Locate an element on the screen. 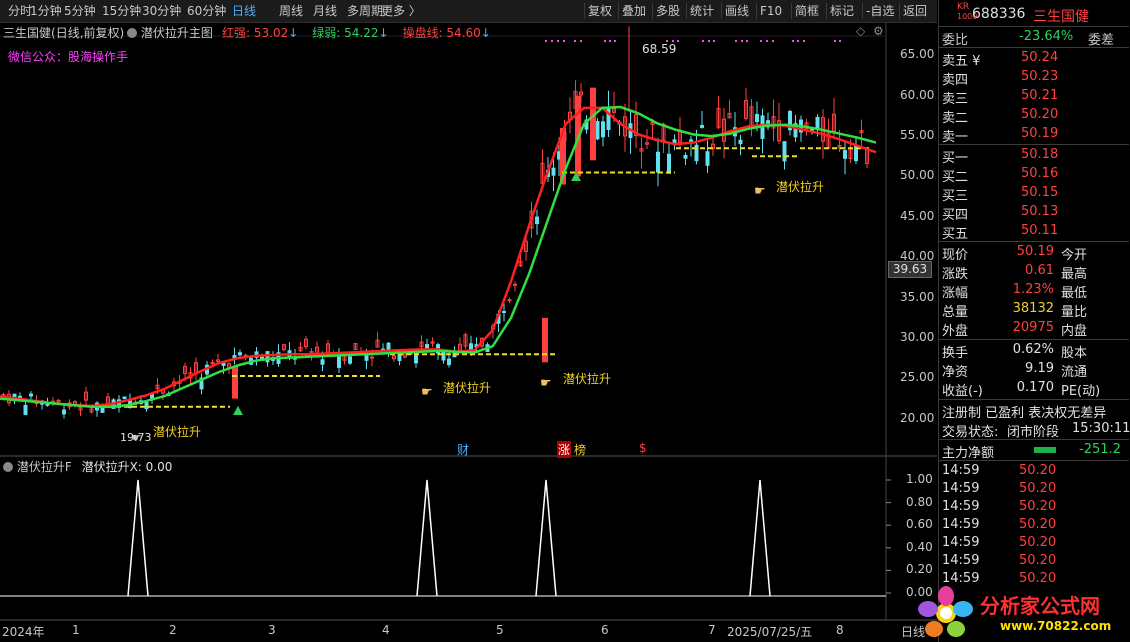 Image resolution: width=1130 pixels, height=642 pixels. bid-row: 买五 50.11 is located at coordinates (1034, 232).